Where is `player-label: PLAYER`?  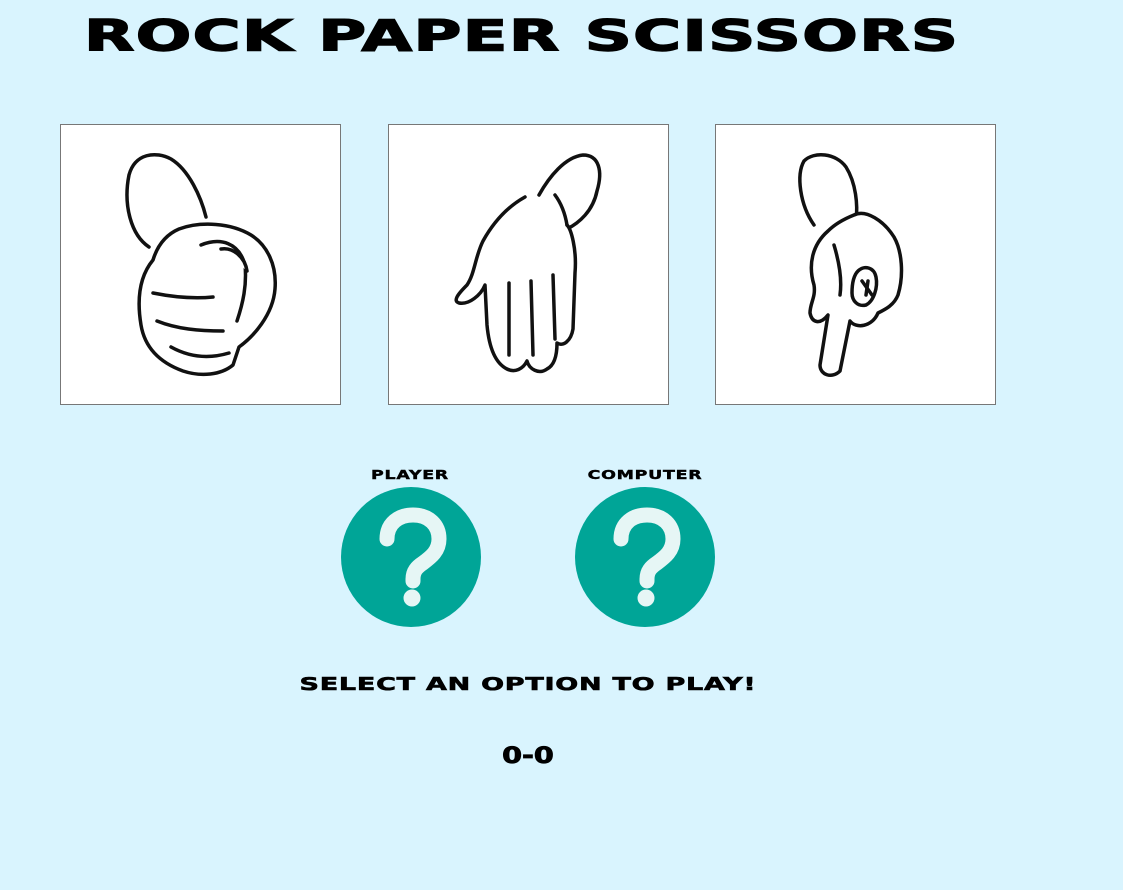
player-label: PLAYER is located at coordinates (410, 475).